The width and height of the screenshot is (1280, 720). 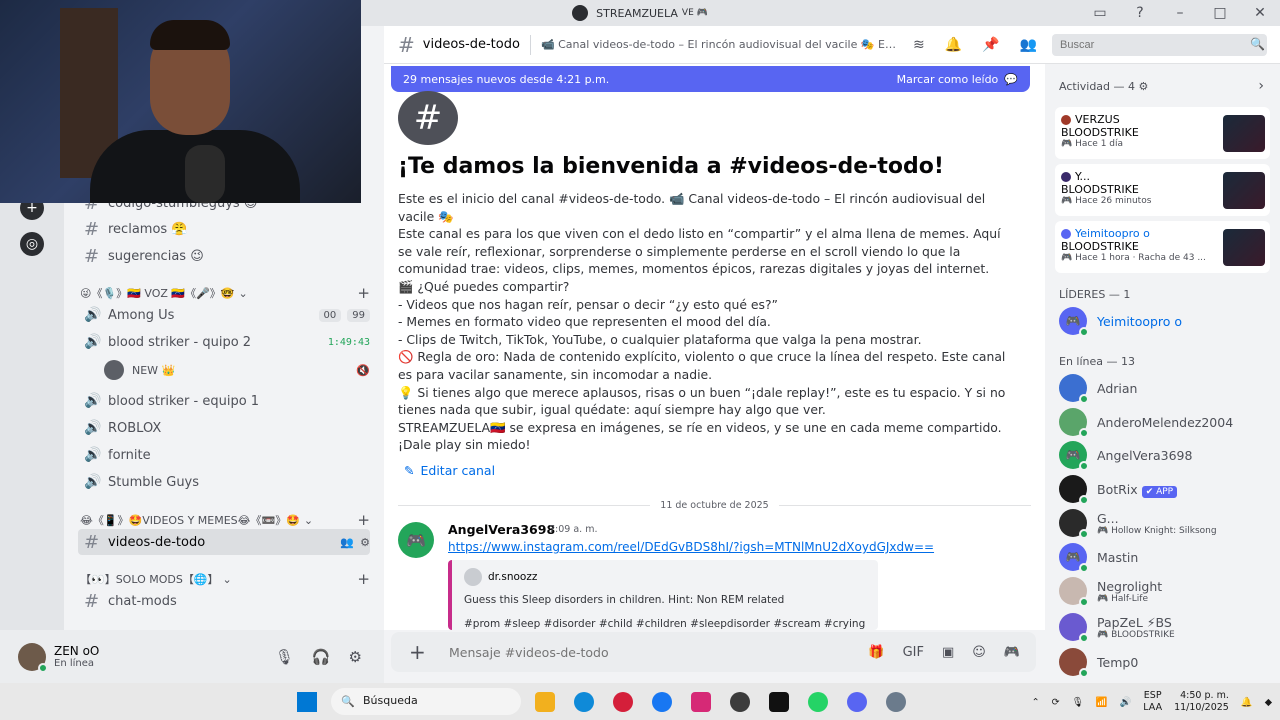 I want to click on channel-sugerencias: # sugerencias 😉, so click(x=224, y=256).